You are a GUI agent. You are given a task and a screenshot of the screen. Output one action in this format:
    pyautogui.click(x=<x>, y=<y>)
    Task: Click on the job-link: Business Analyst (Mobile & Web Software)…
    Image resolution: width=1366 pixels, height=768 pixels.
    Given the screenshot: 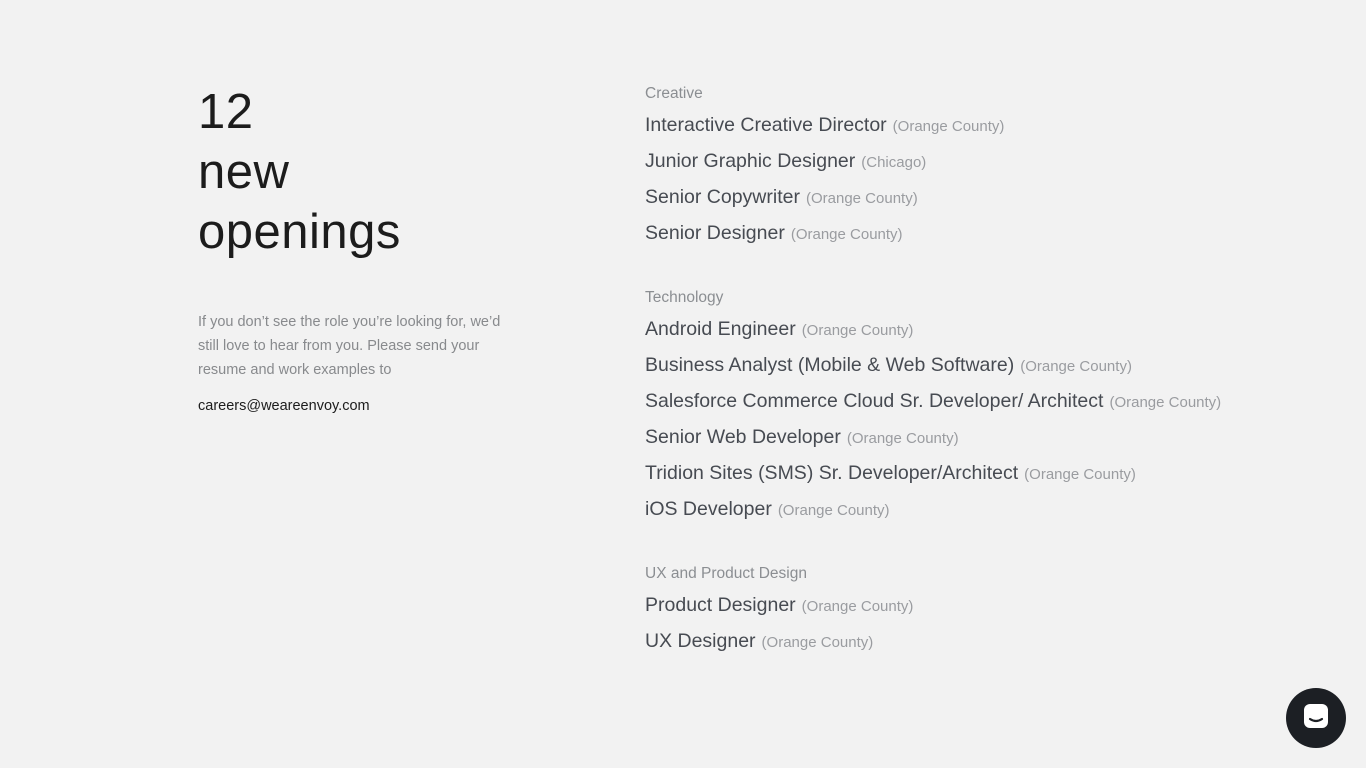 What is the action you would take?
    pyautogui.click(x=935, y=366)
    